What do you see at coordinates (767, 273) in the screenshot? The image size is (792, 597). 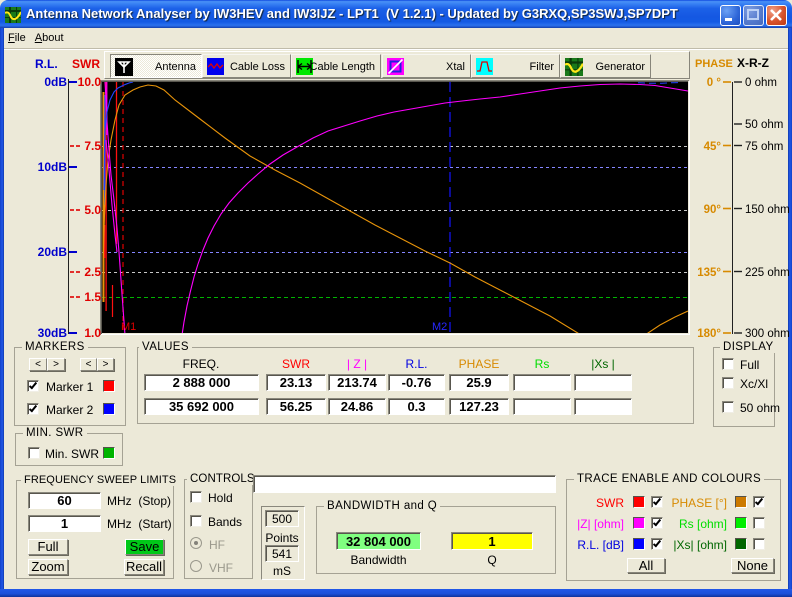 I see `svg-text: 225 ohm` at bounding box center [767, 273].